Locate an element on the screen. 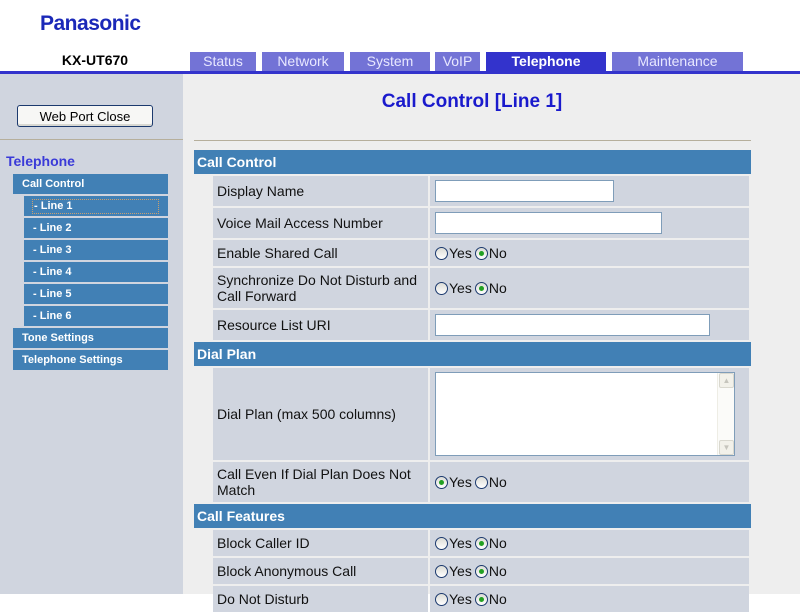 The height and width of the screenshot is (614, 800). enable-shared-call-label: Enable Shared Call is located at coordinates (320, 253).